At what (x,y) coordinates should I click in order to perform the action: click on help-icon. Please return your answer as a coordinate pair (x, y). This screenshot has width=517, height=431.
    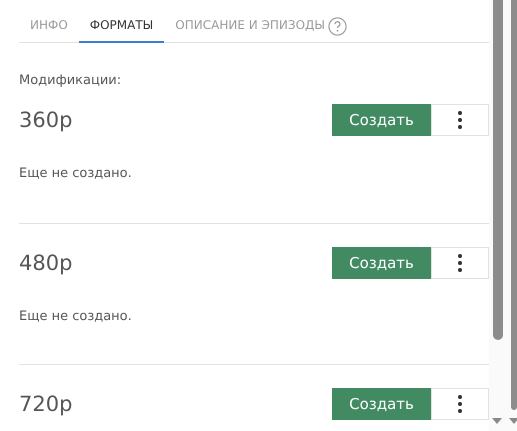
    Looking at the image, I should click on (337, 26).